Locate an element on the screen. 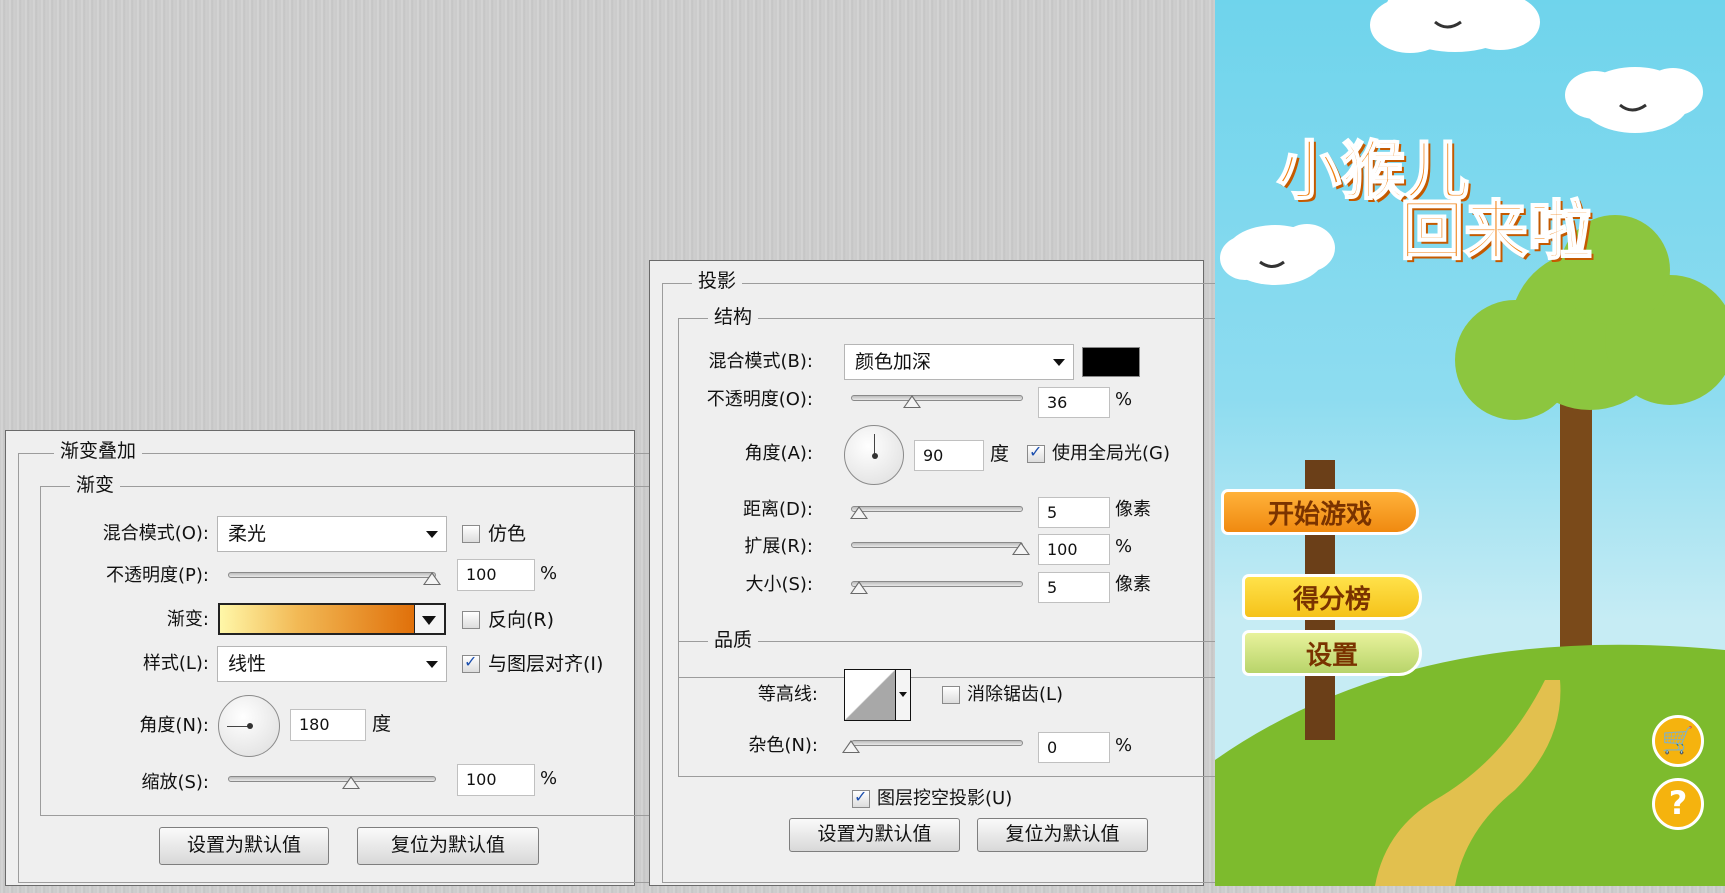 The width and height of the screenshot is (1725, 893). scale-slider-track is located at coordinates (332, 779).